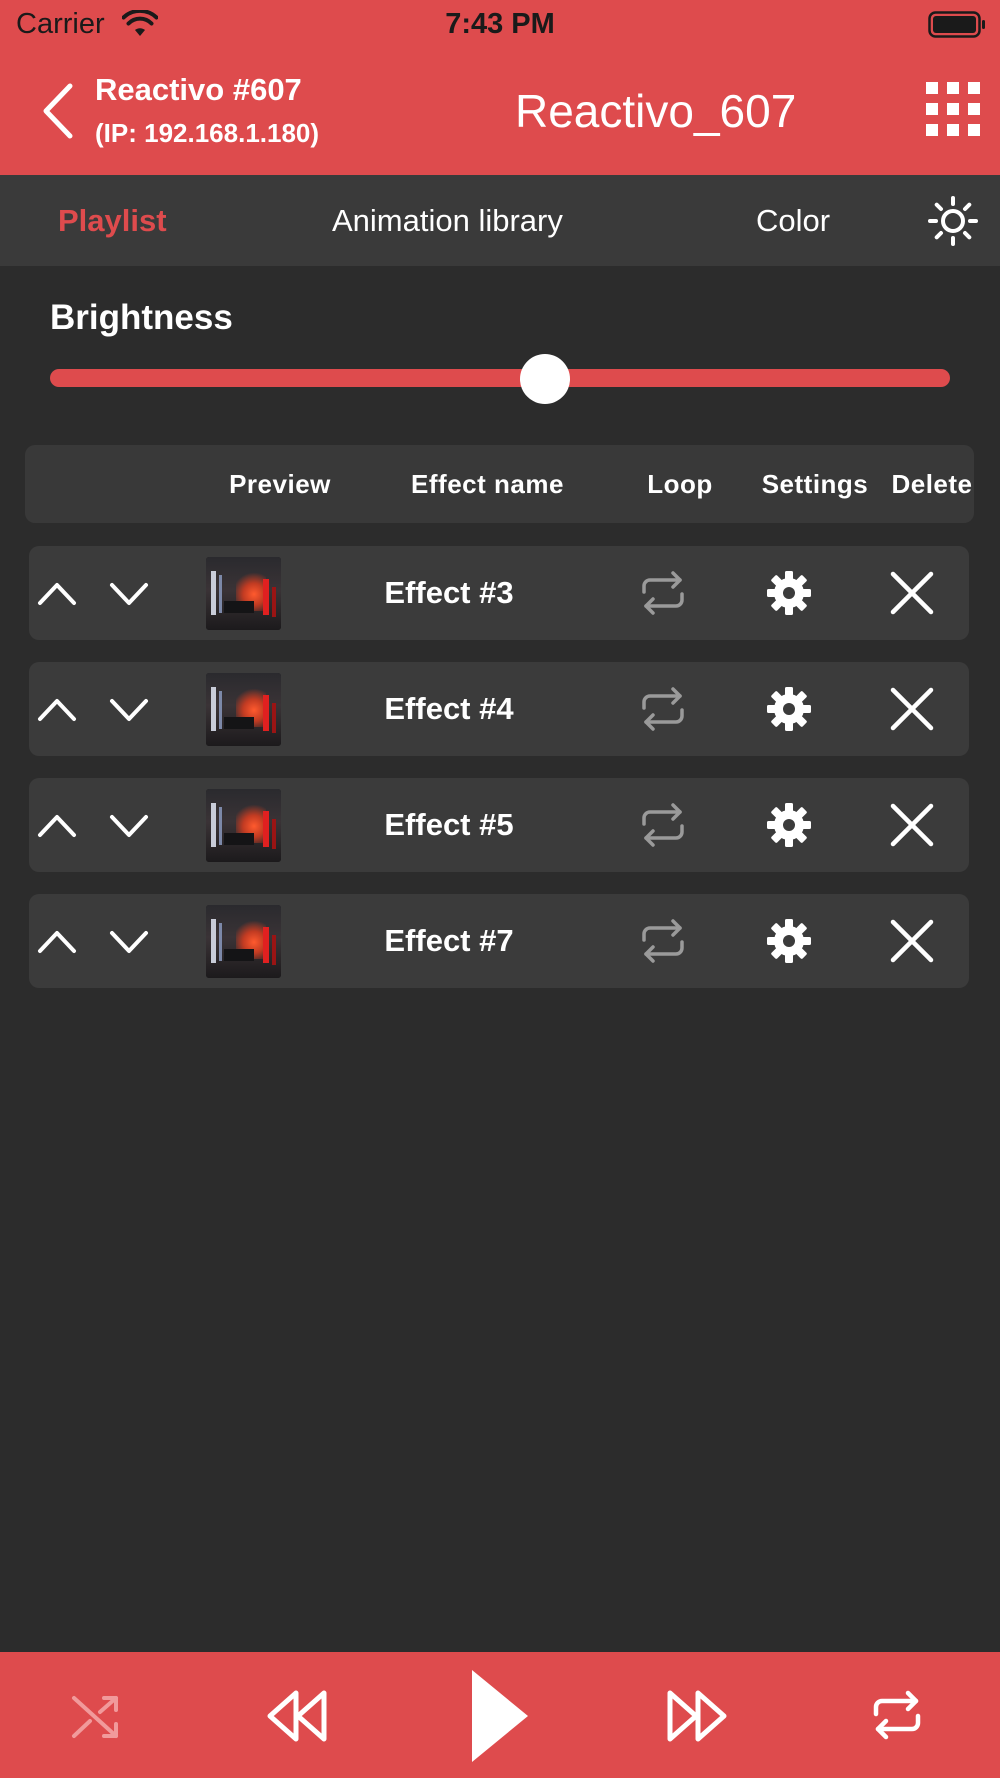 This screenshot has width=1000, height=1778. Describe the element at coordinates (96, 1716) in the screenshot. I see `shuffle-icon` at that location.